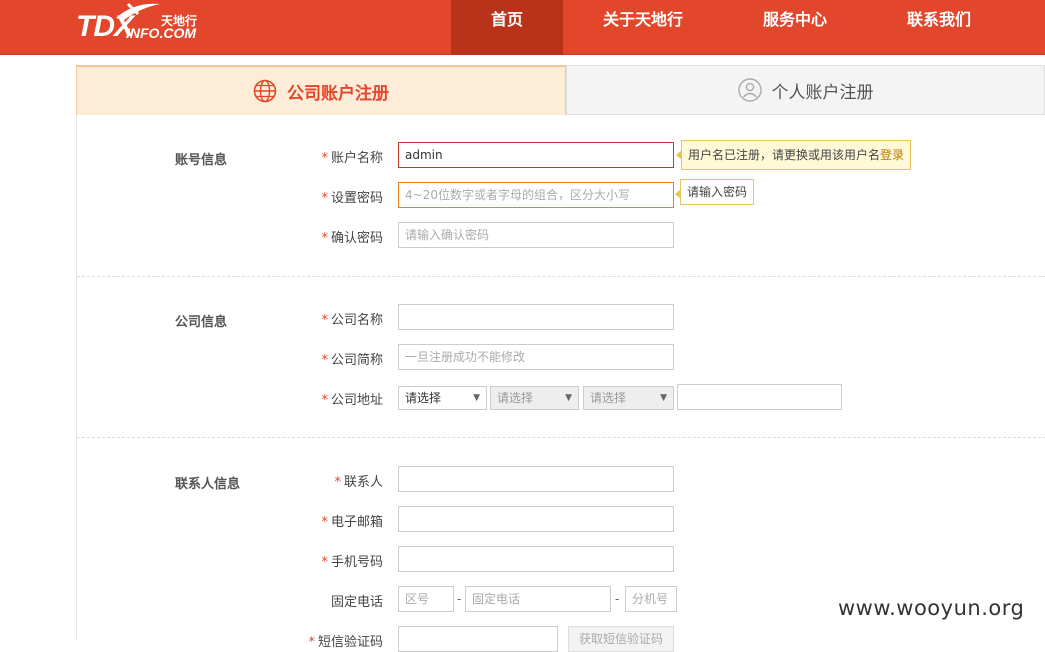 The height and width of the screenshot is (652, 1045). Describe the element at coordinates (442, 398) in the screenshot. I see `province-select: 请选择 ▼` at that location.